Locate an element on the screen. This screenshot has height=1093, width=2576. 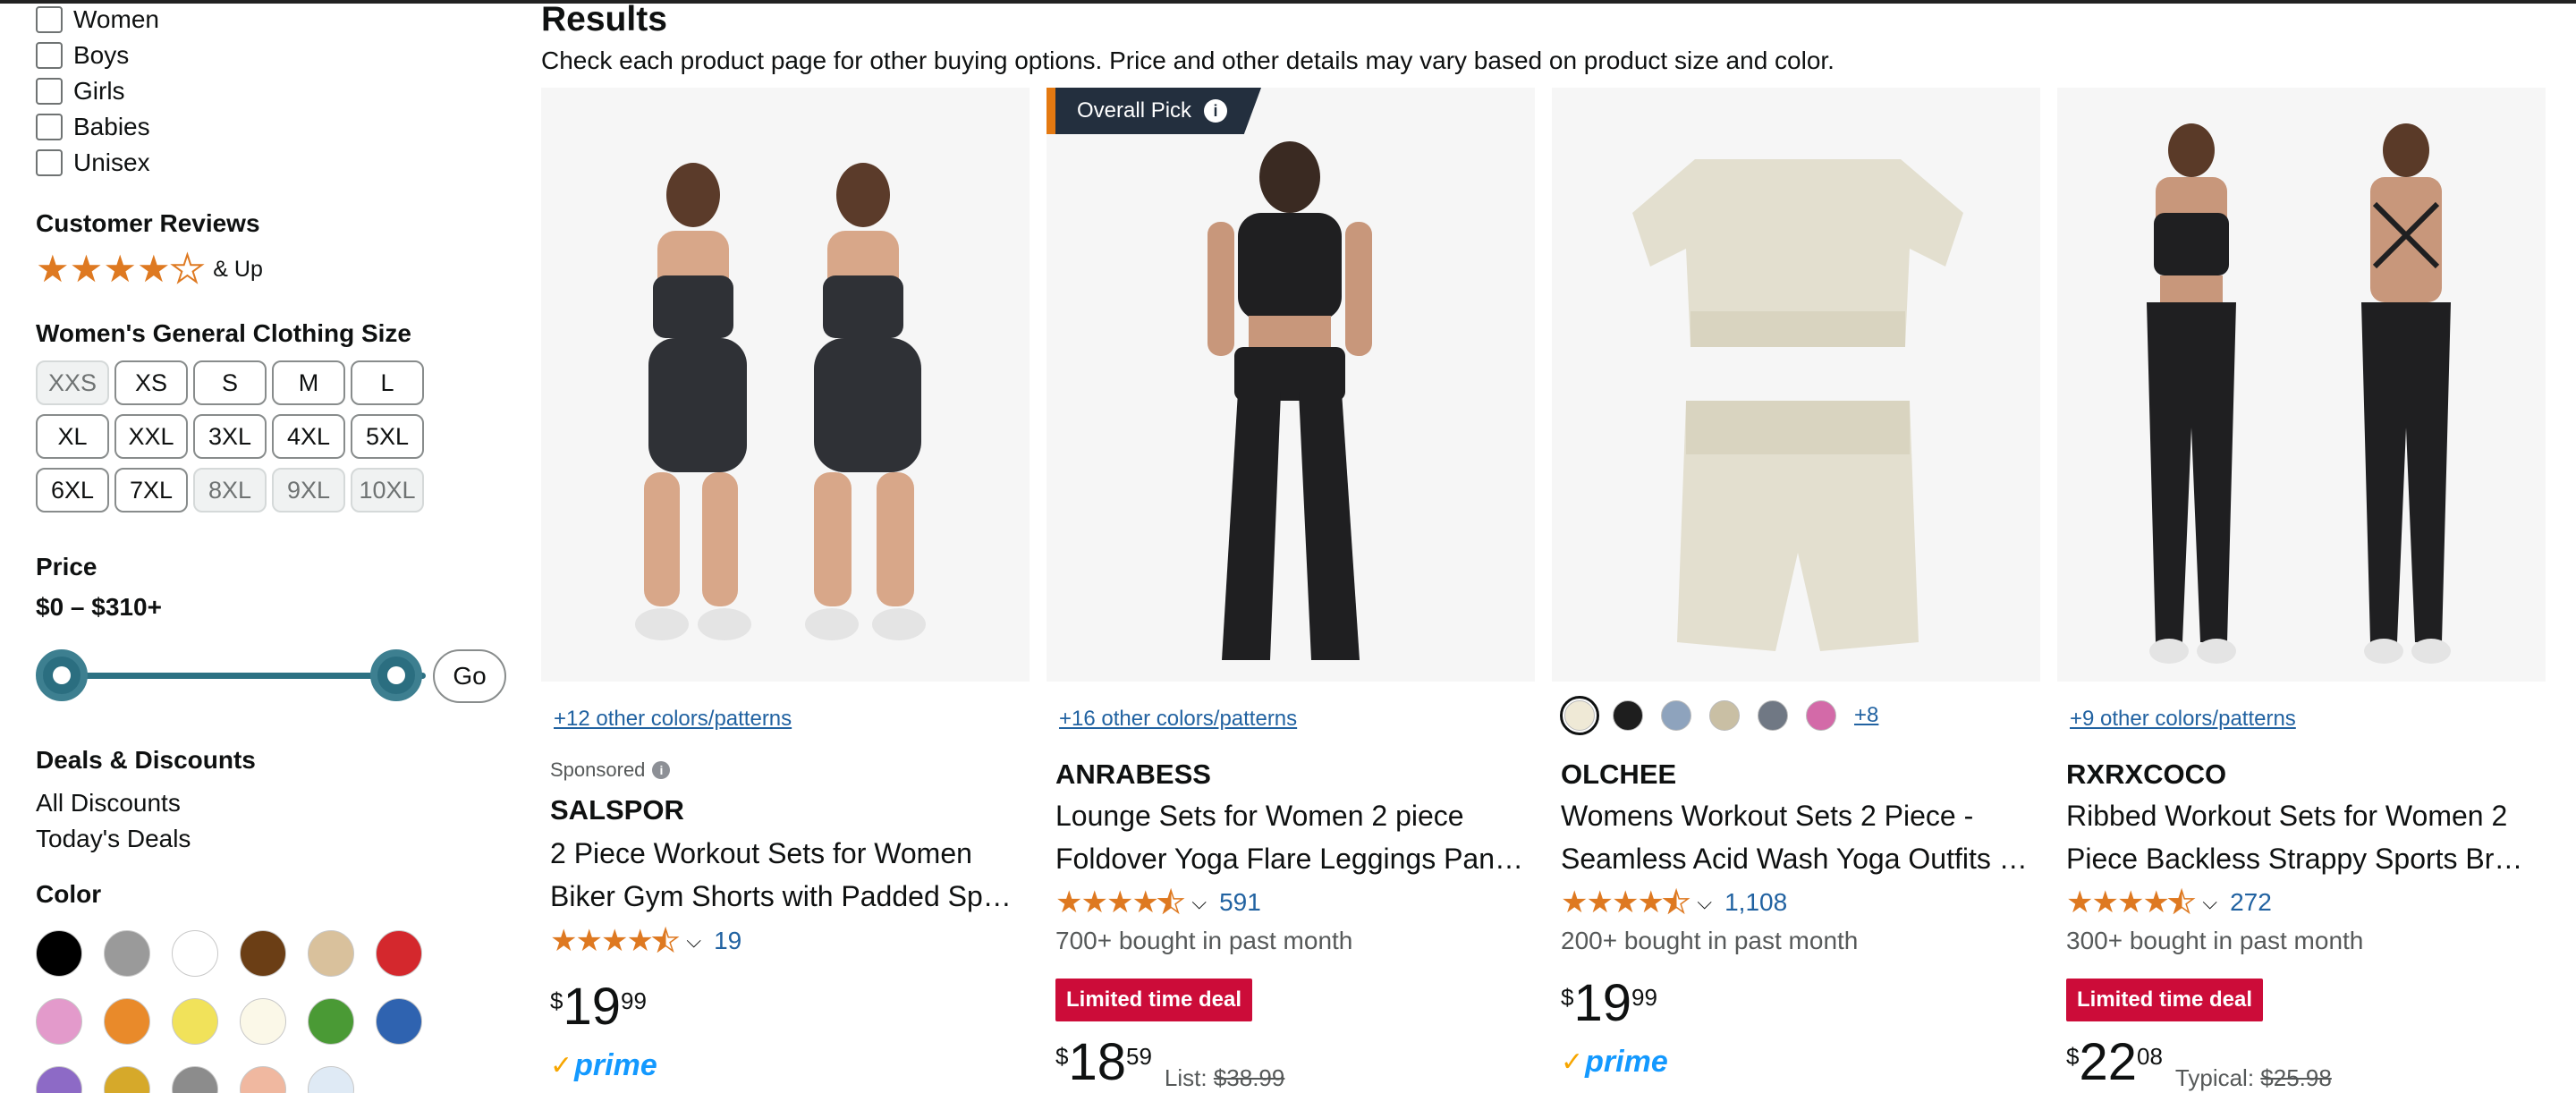
product-brand: ANRABESS is located at coordinates (1133, 774).